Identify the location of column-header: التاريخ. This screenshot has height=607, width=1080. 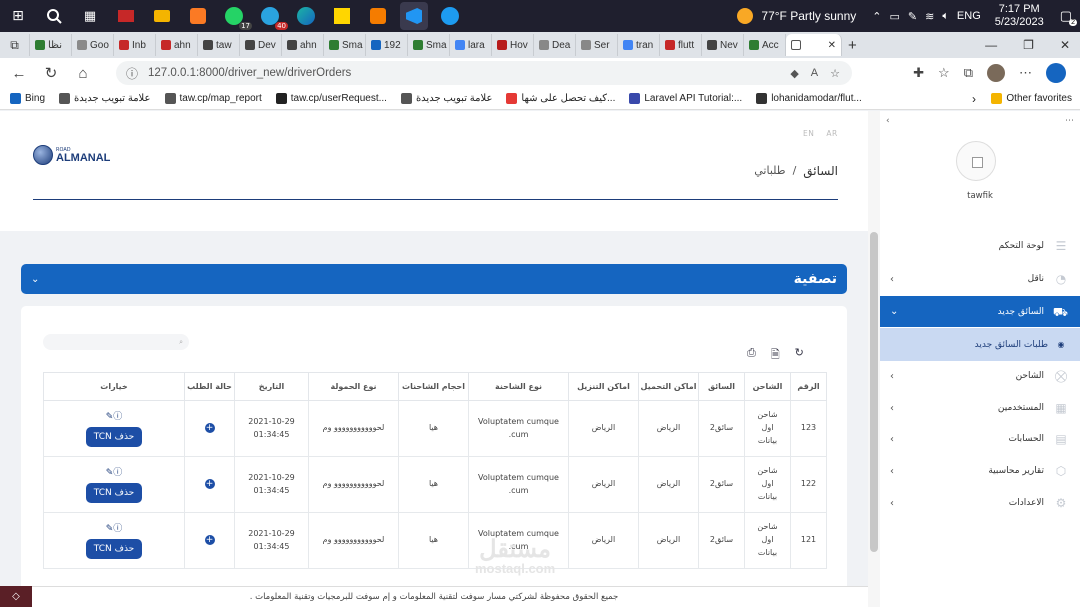
(271, 386).